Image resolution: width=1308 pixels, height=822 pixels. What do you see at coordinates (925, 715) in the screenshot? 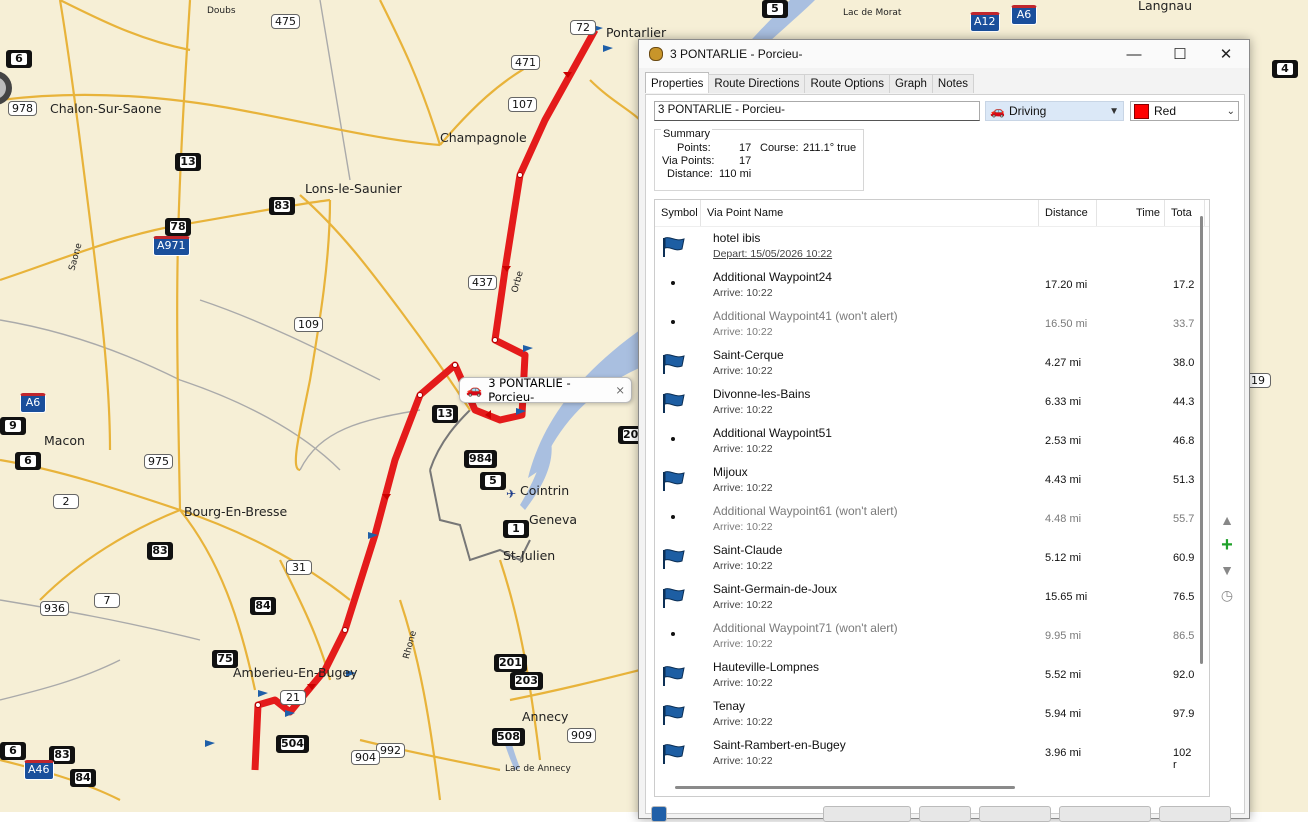
I see `list-item: Tenay Arrive: 10:22 5.94 mi 97.9` at bounding box center [925, 715].